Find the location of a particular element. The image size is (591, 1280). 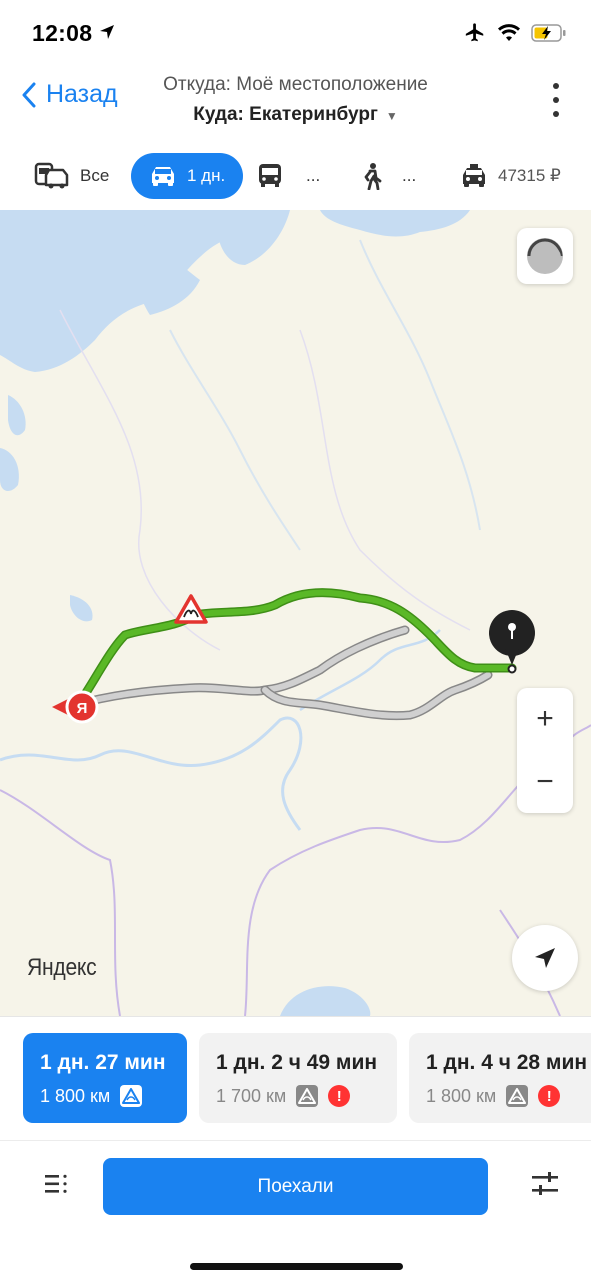

route-to: Куда: Екатеринбург ▼ is located at coordinates (295, 115).